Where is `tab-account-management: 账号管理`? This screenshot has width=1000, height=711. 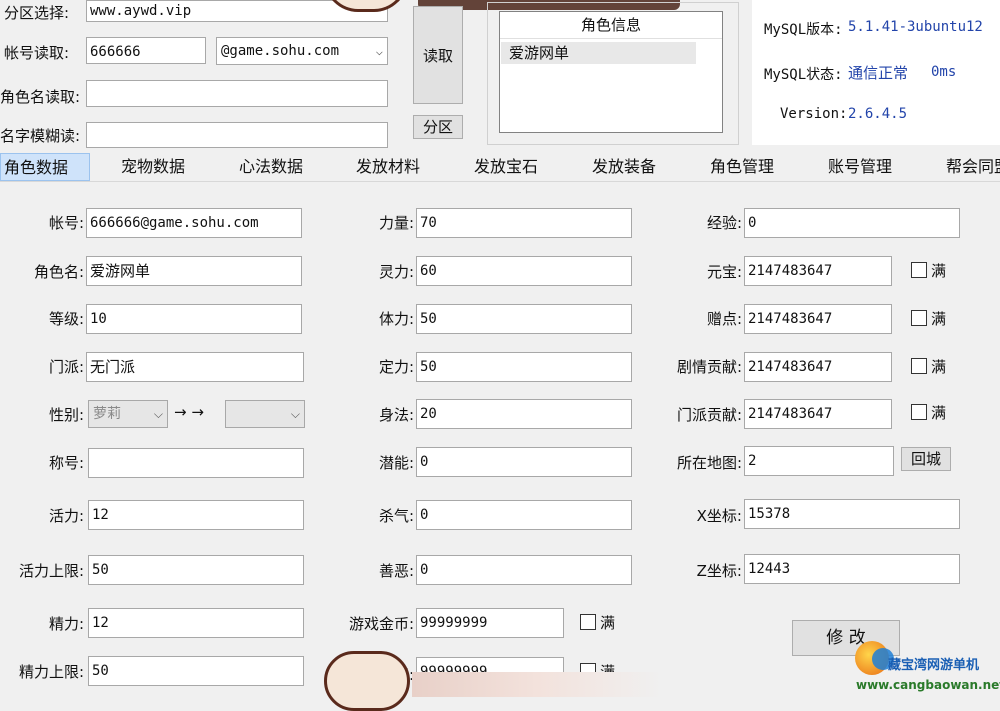 tab-account-management: 账号管理 is located at coordinates (860, 167).